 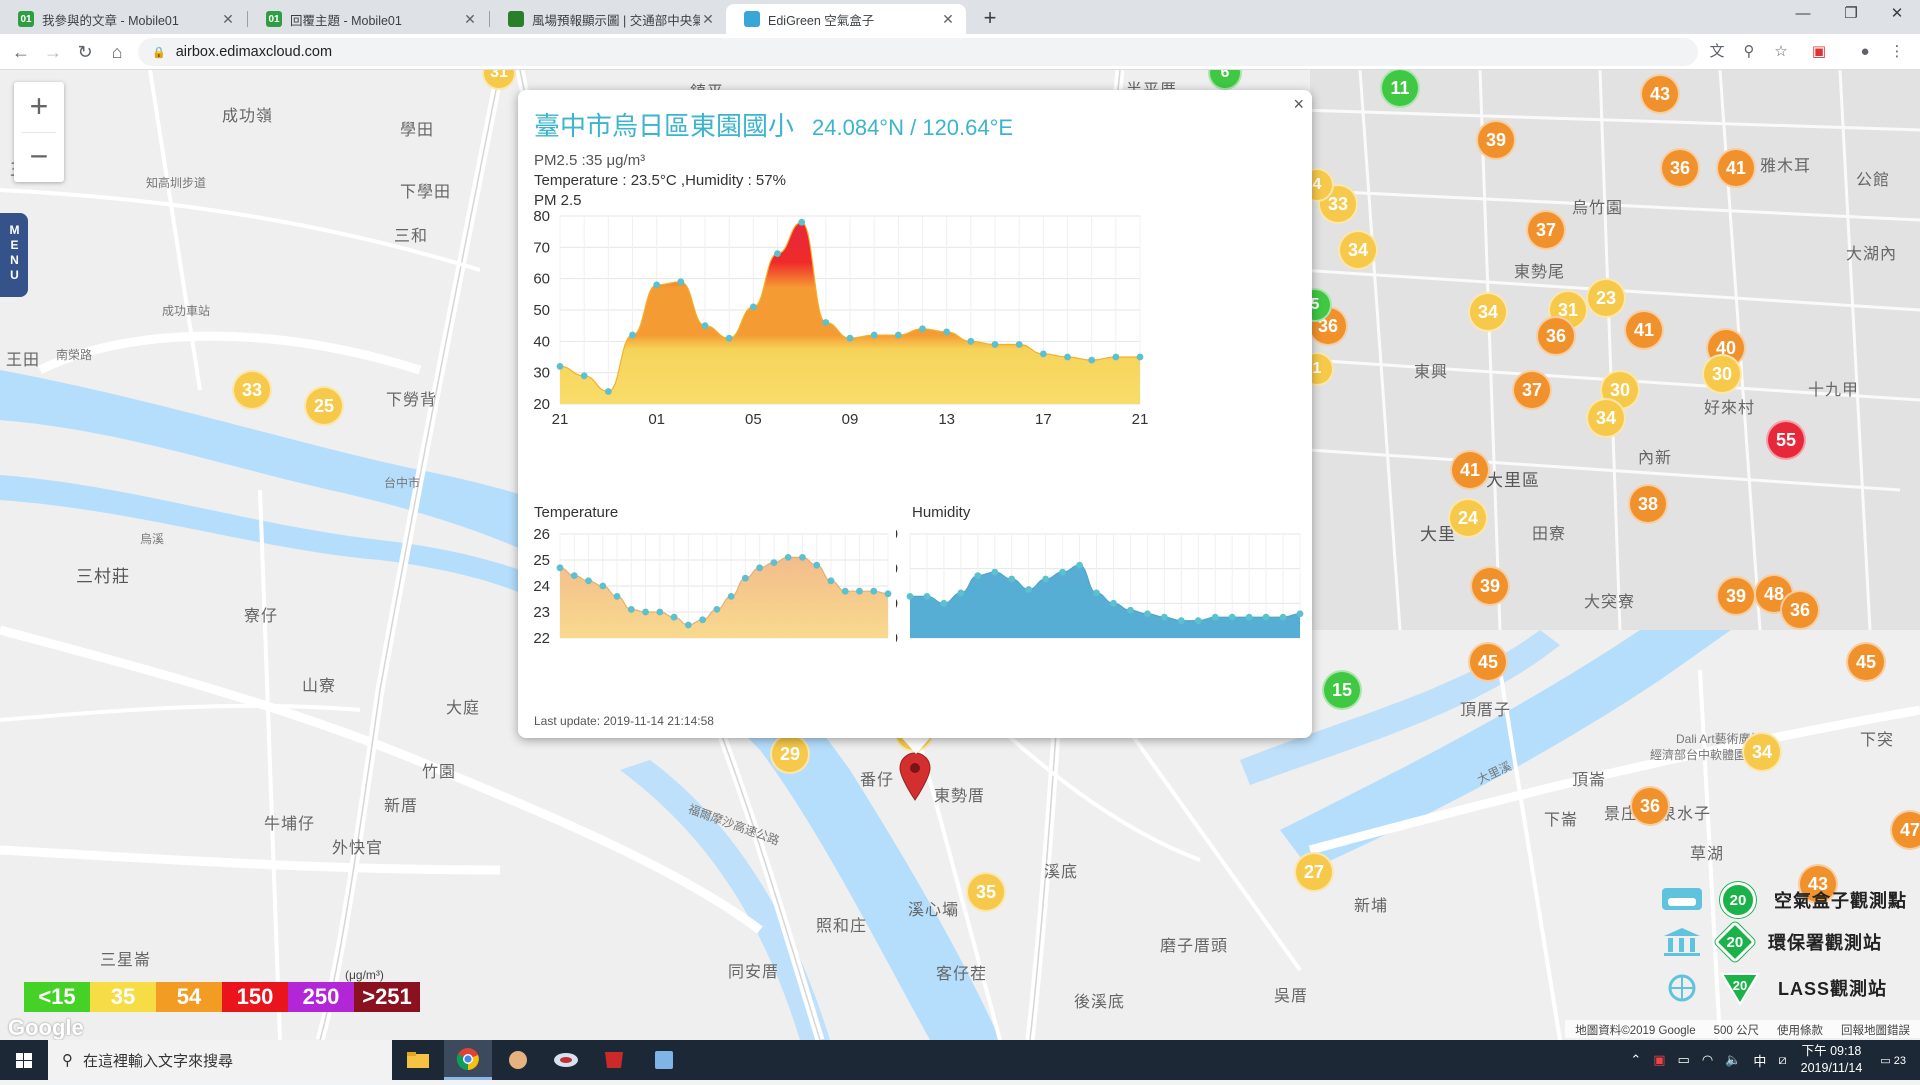 What do you see at coordinates (1800, 1029) in the screenshot?
I see `terms-link: 使用條款` at bounding box center [1800, 1029].